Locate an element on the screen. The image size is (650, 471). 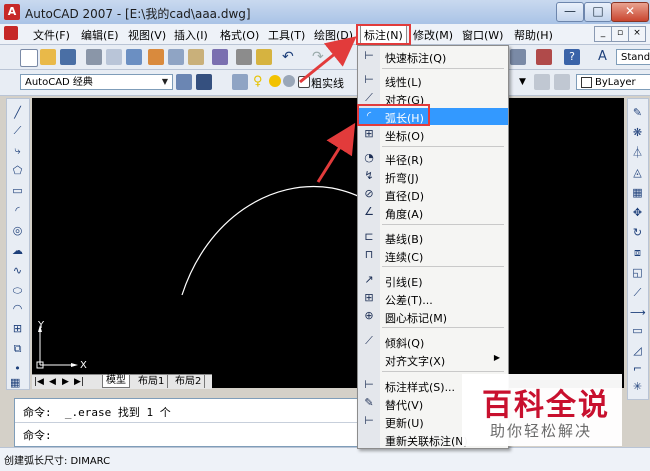
fillet-icon: ⌐ is located at coordinates (637, 368).